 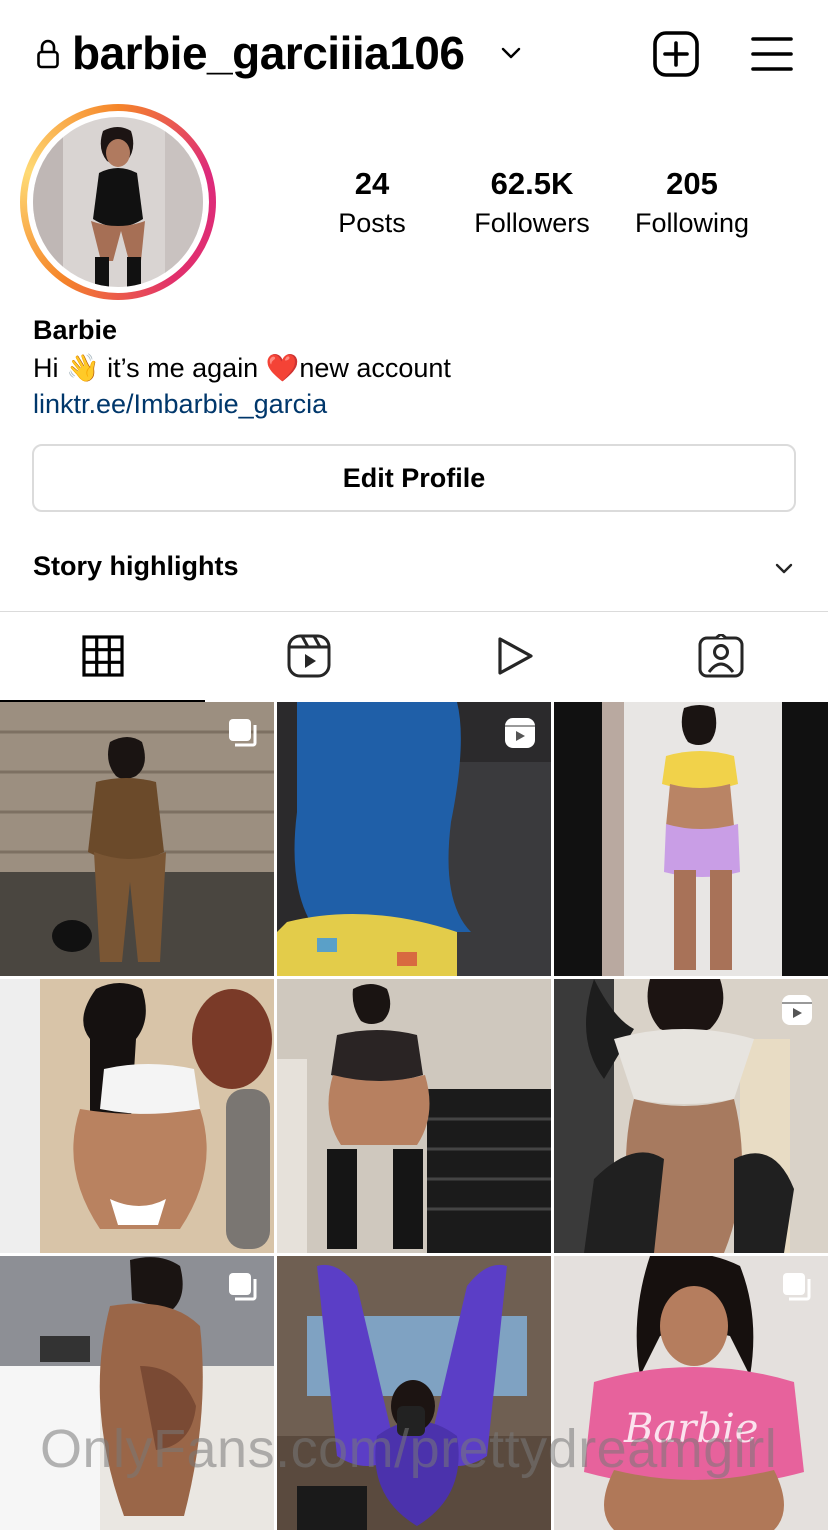 I want to click on plus-square-icon, so click(x=676, y=54).